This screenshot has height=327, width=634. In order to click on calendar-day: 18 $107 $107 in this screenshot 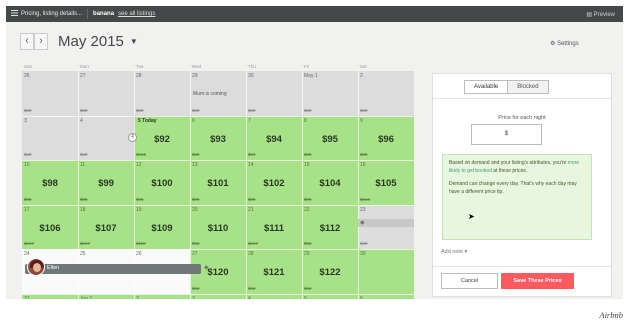, I will do `click(106, 226)`.